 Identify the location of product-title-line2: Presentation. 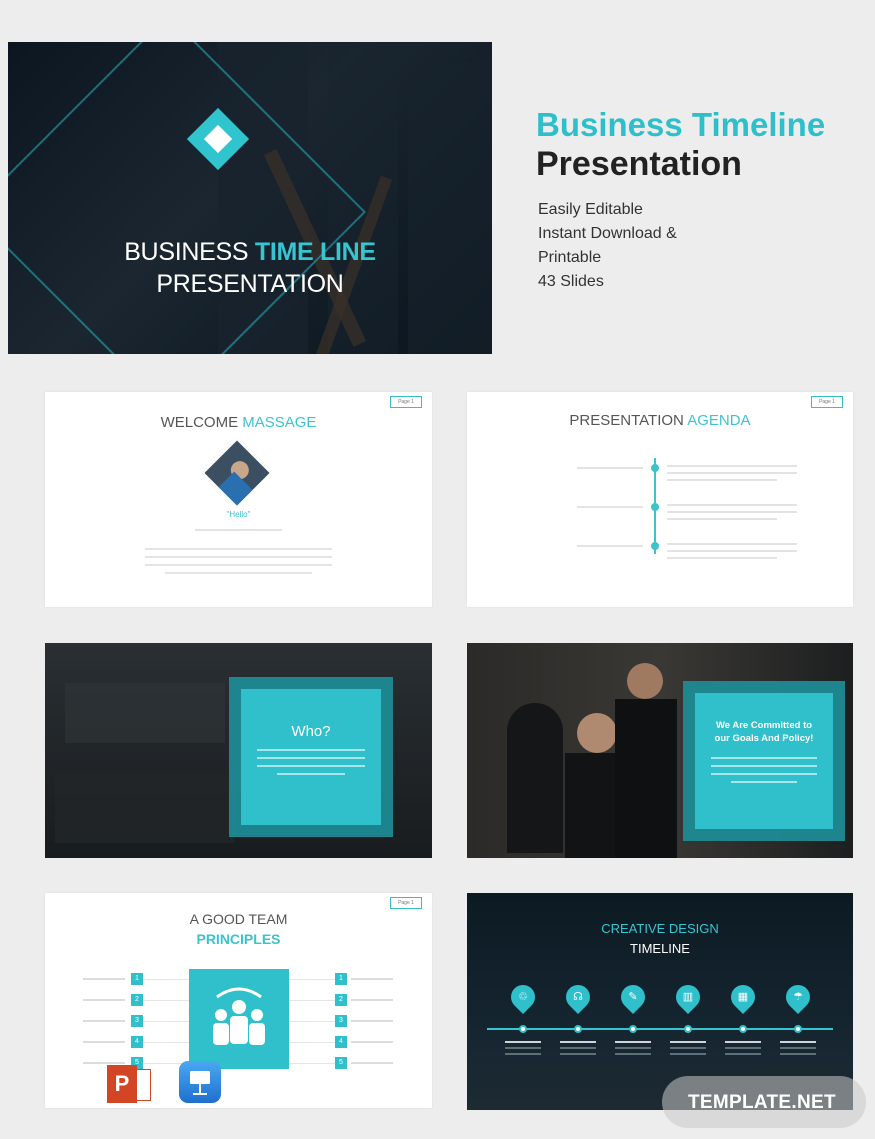
(639, 164).